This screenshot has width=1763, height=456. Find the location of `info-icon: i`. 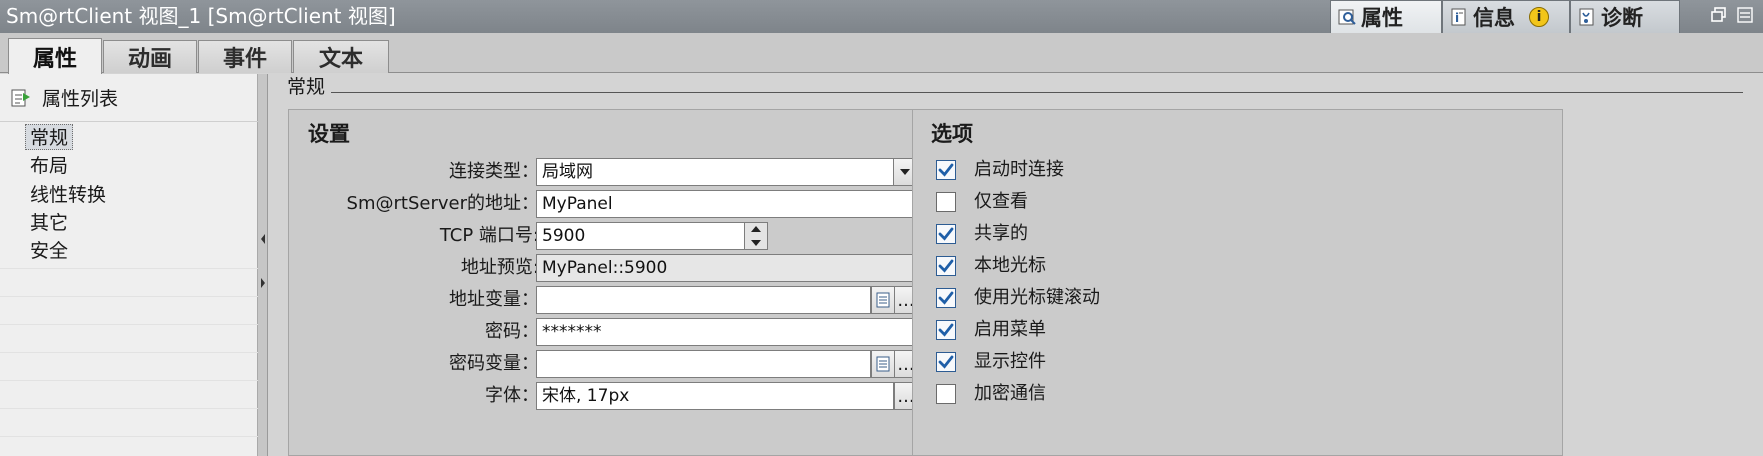

info-icon: i is located at coordinates (1458, 17).